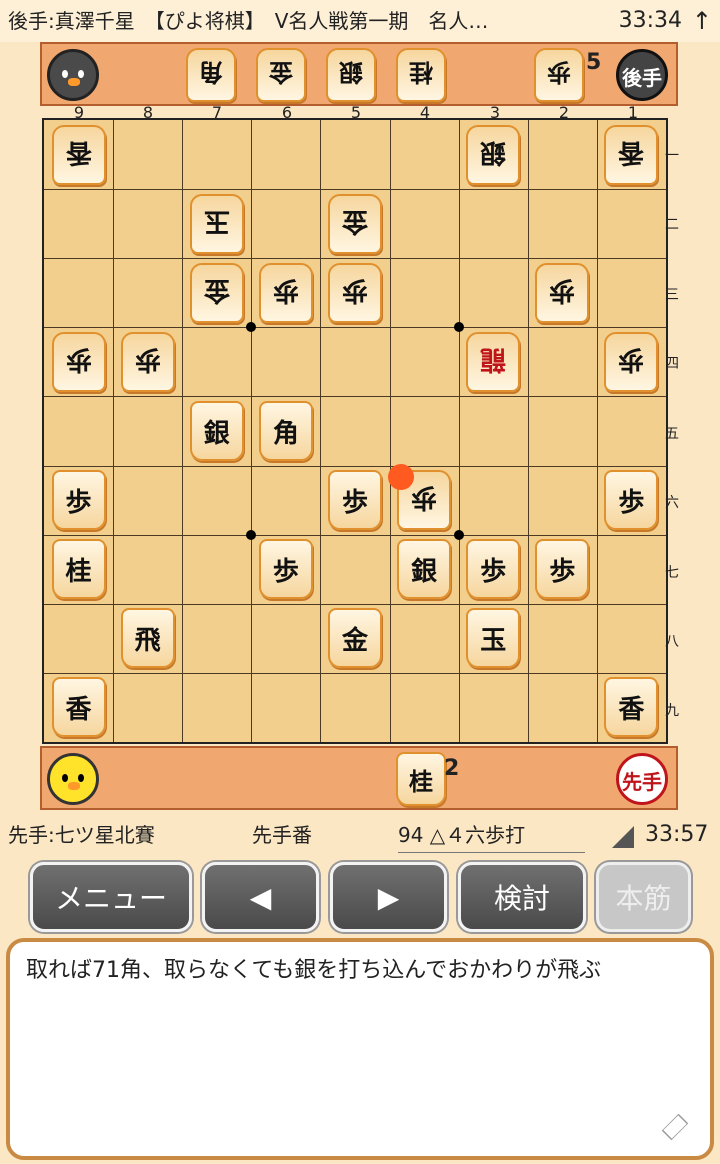  Describe the element at coordinates (672, 295) in the screenshot. I see `rank-label: 三` at that location.